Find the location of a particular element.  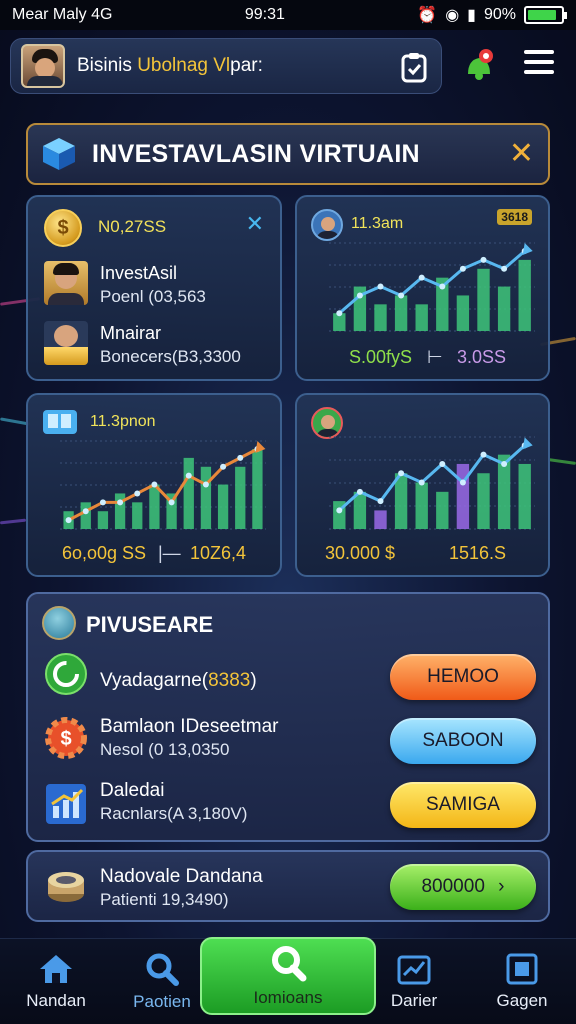

buy-button-3: SAMIGA is located at coordinates (463, 805).